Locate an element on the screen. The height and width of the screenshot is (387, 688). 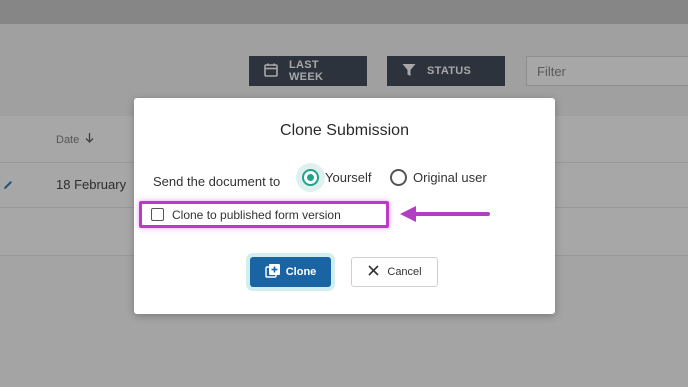
close-icon is located at coordinates (373, 272).